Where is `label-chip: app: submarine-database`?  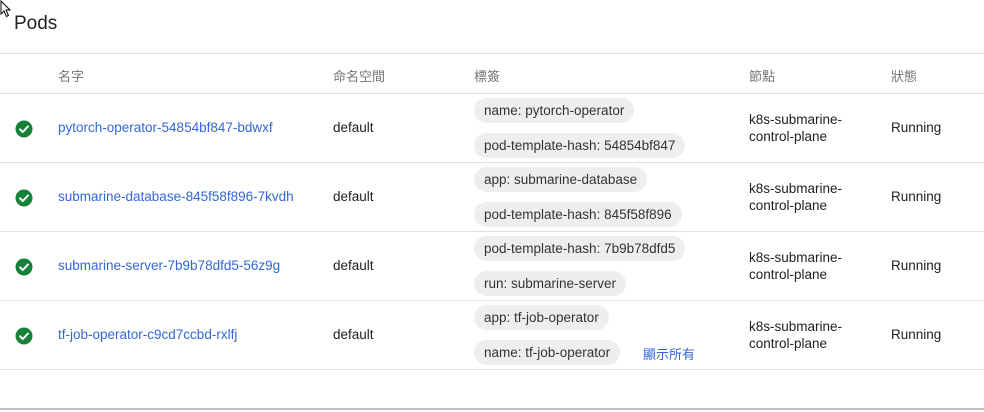
label-chip: app: submarine-database is located at coordinates (561, 179).